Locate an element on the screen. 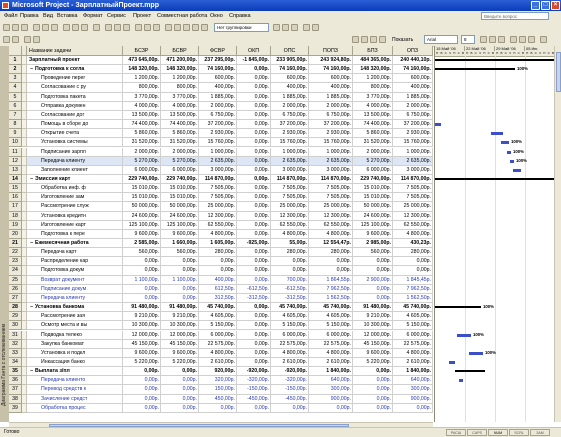 This screenshot has height=437, width=561. value-cell: 10 300,00р. is located at coordinates (373, 326).